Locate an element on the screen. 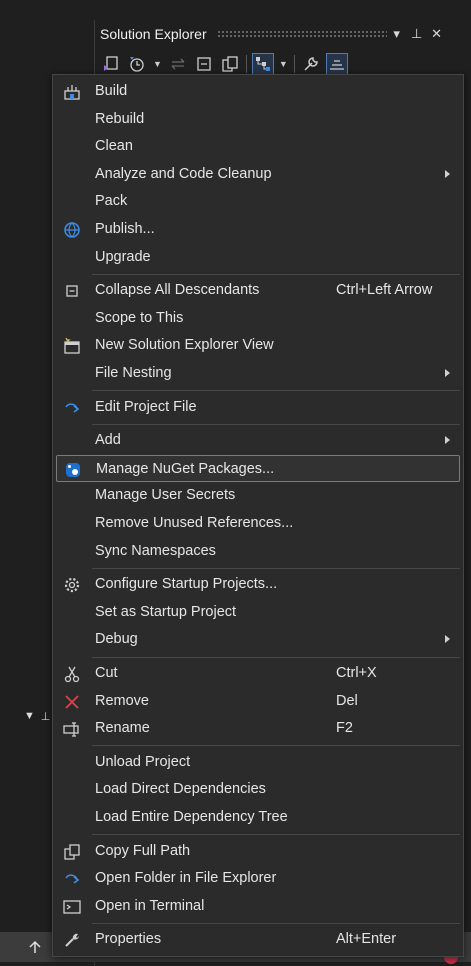 The width and height of the screenshot is (471, 966). menu-item-analyze-and-code-cleanup: Analyze and Code Cleanup is located at coordinates (258, 174).